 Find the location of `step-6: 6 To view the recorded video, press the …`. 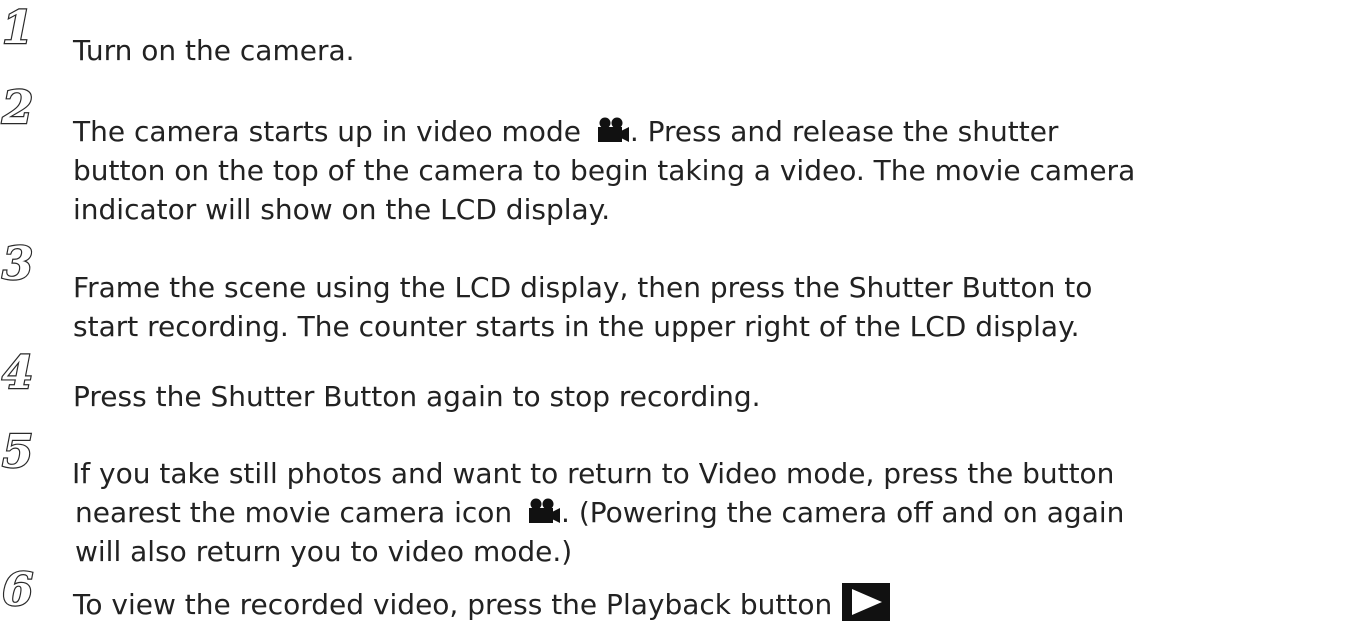

step-6: 6 To view the recorded video, press the … is located at coordinates (674, 593).